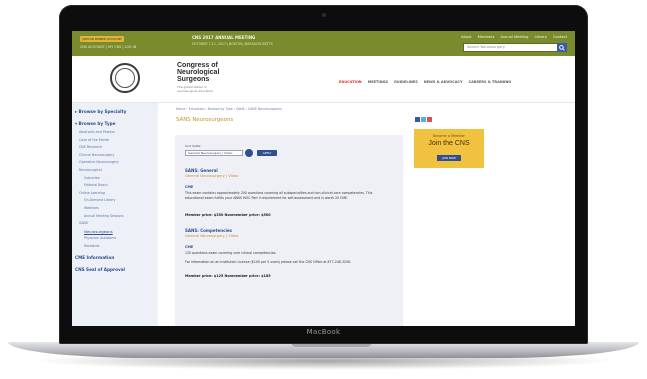  Describe the element at coordinates (323, 332) in the screenshot. I see `device-brand-label: MacBook` at that location.